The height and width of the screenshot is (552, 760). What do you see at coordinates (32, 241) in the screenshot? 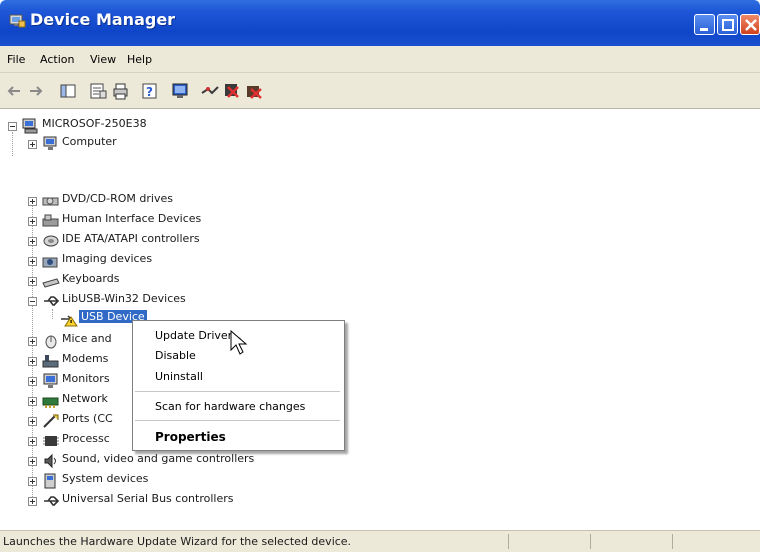
I see `expand-ide` at bounding box center [32, 241].